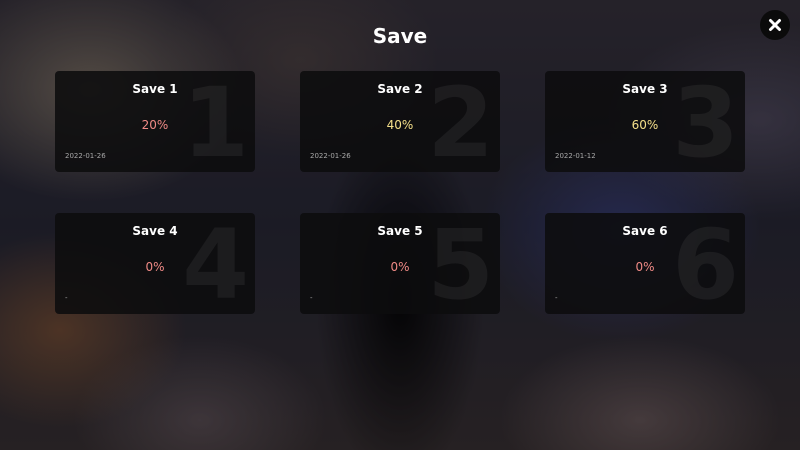 Image resolution: width=800 pixels, height=450 pixels. I want to click on slot-progress: 40%, so click(400, 125).